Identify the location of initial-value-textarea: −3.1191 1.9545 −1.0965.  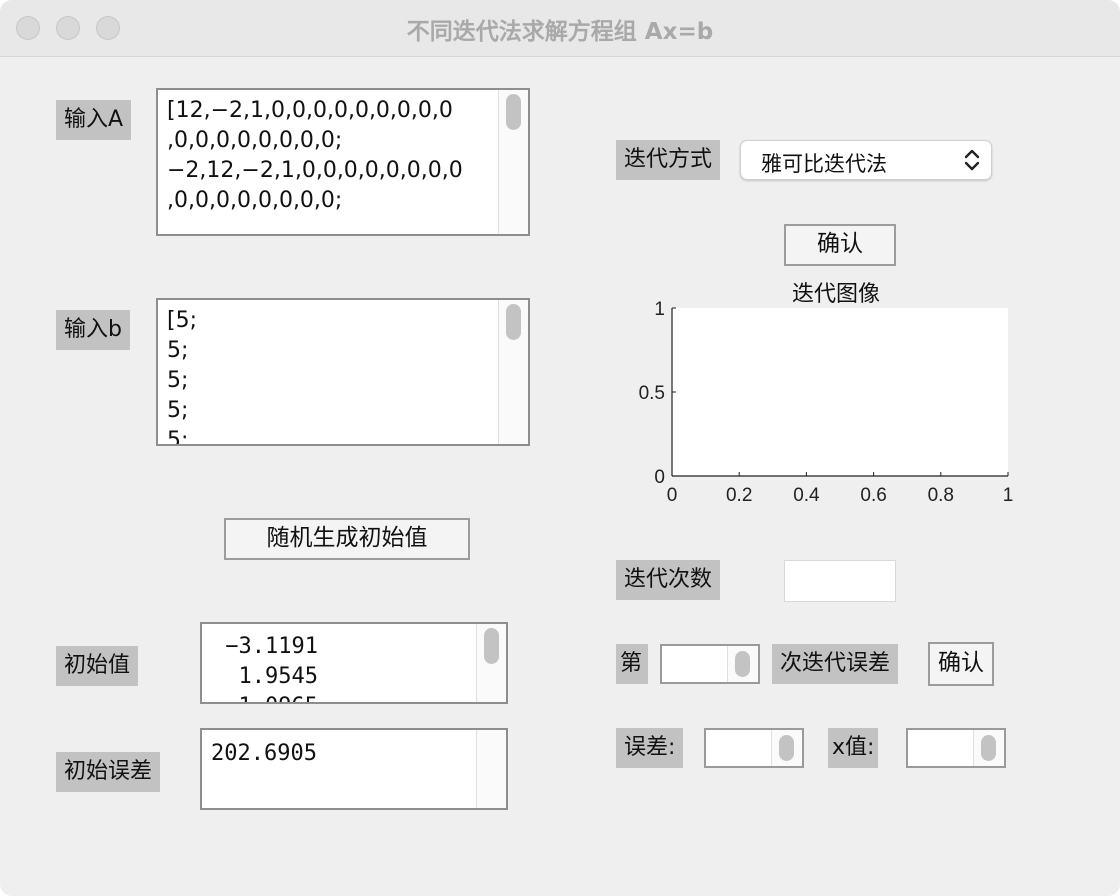
(354, 663).